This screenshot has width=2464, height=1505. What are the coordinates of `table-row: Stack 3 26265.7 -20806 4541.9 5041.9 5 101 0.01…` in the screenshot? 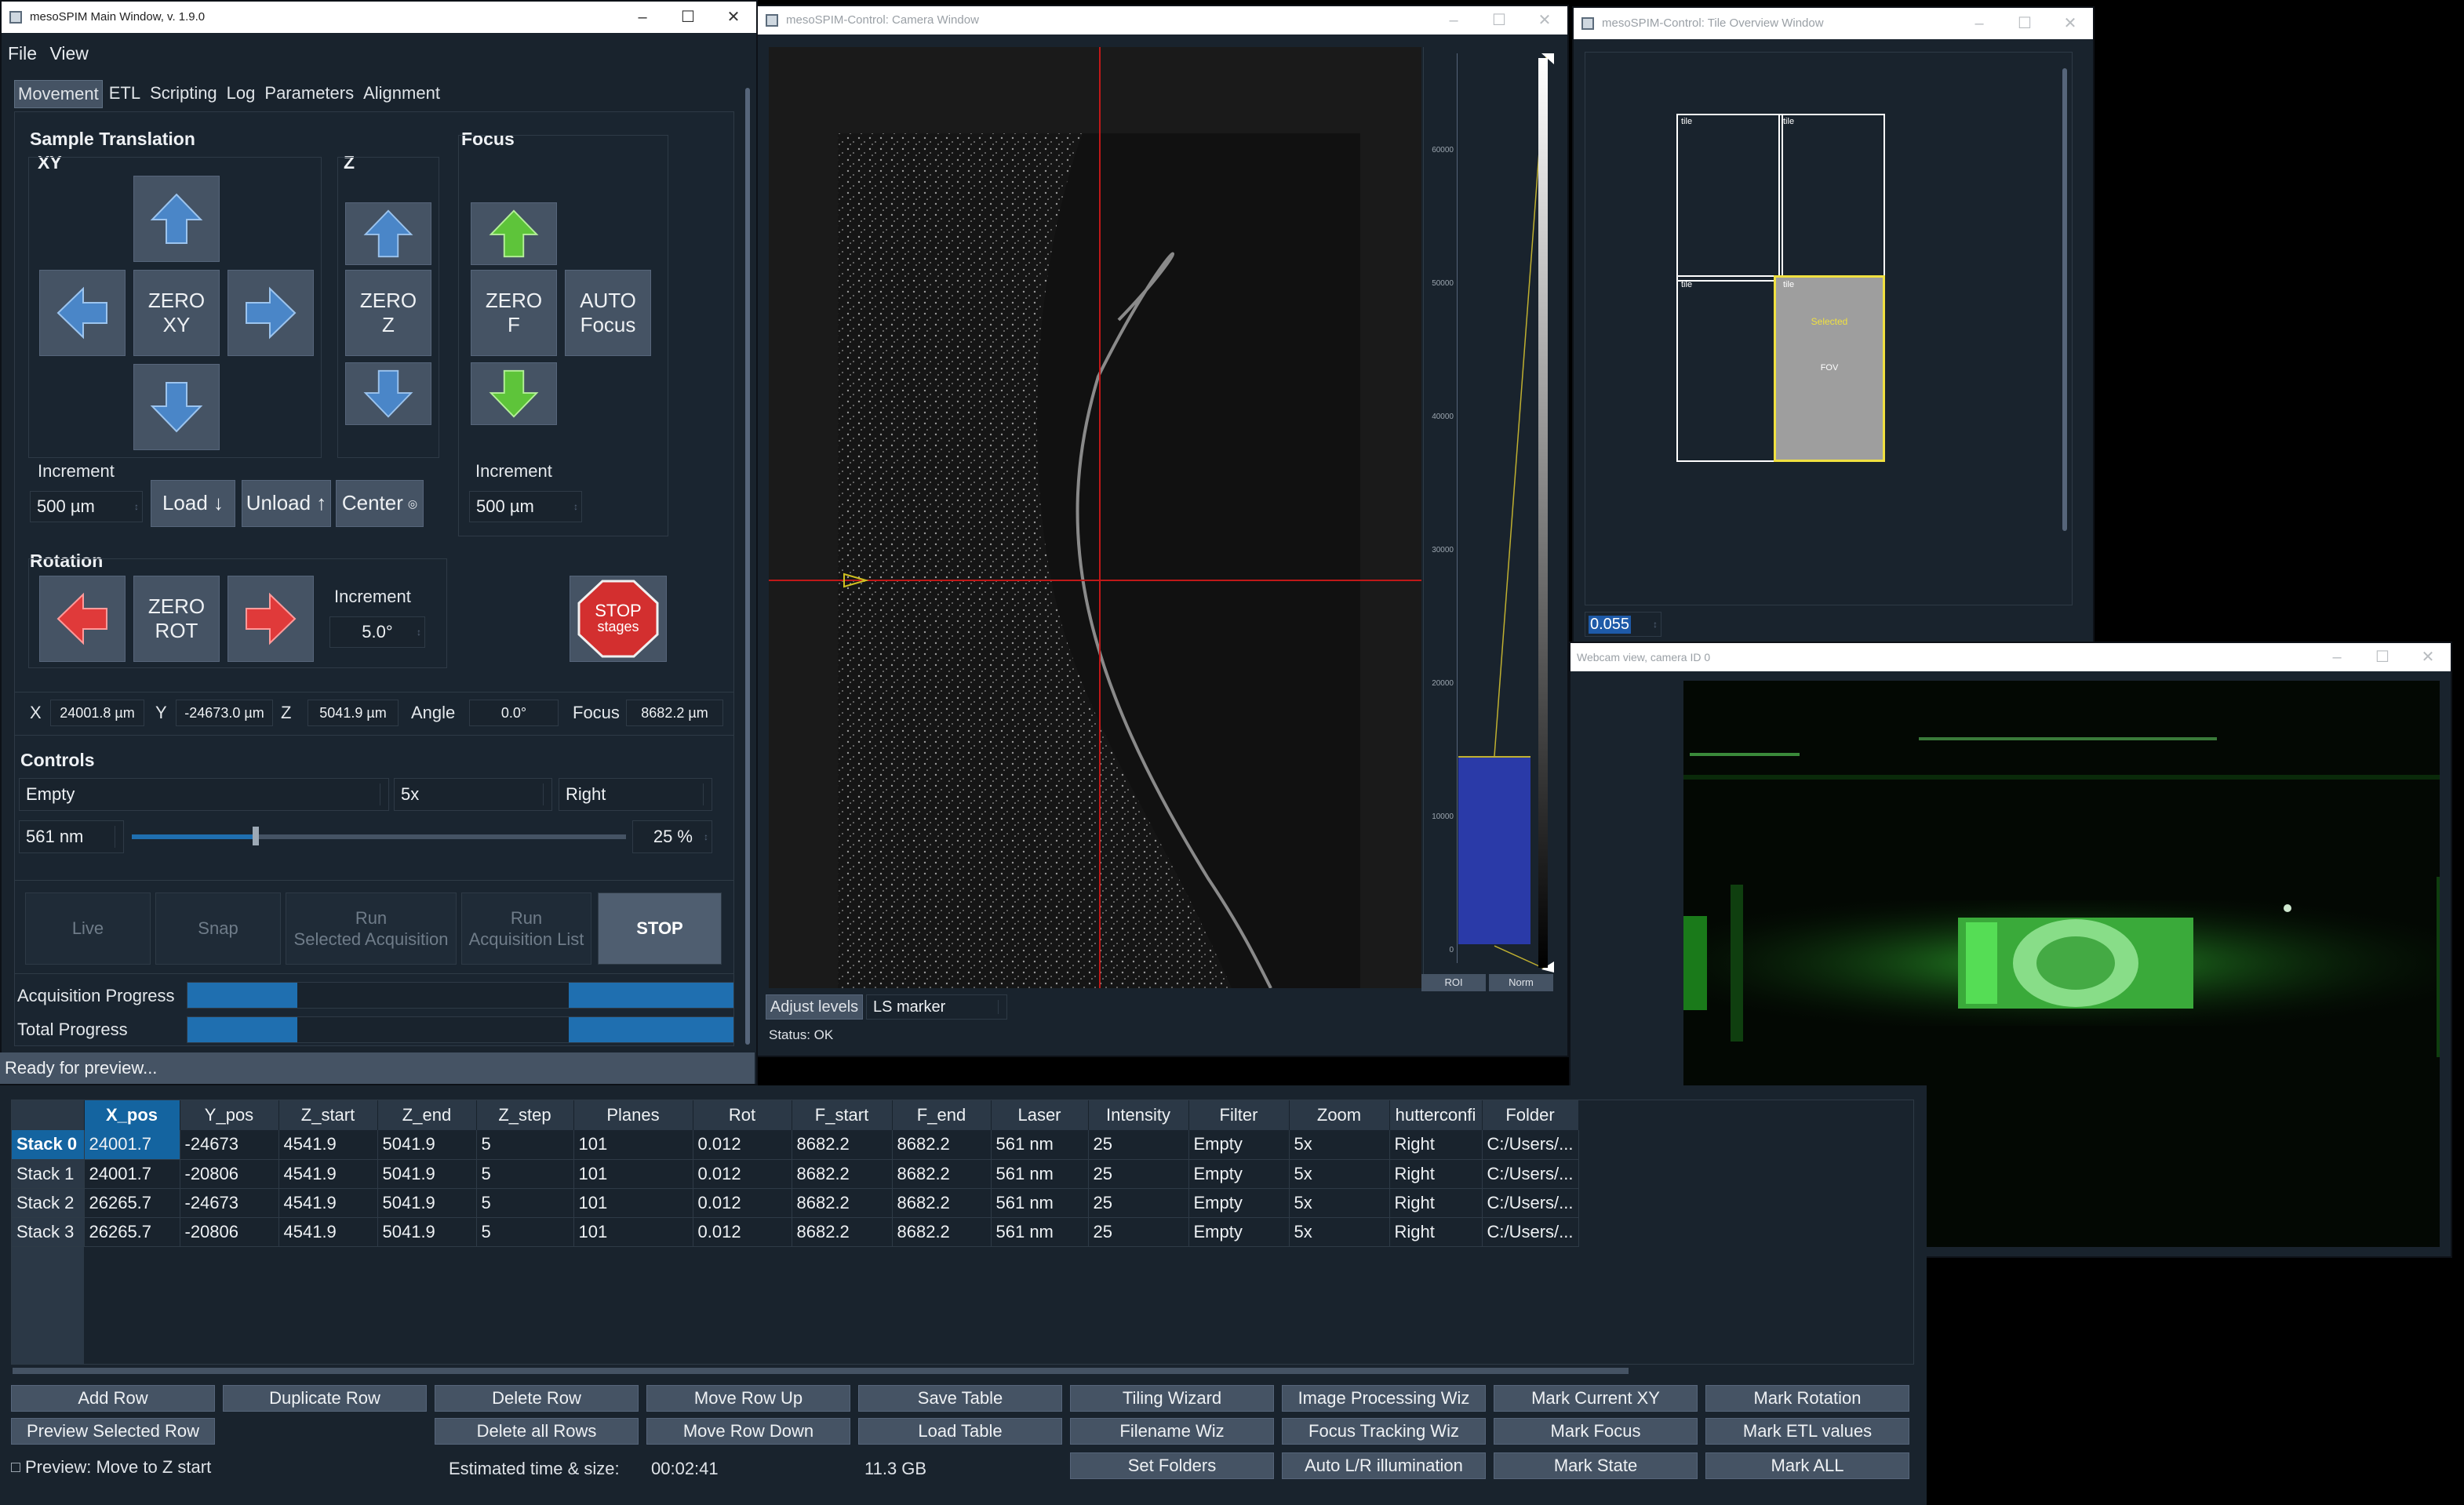 It's located at (795, 1232).